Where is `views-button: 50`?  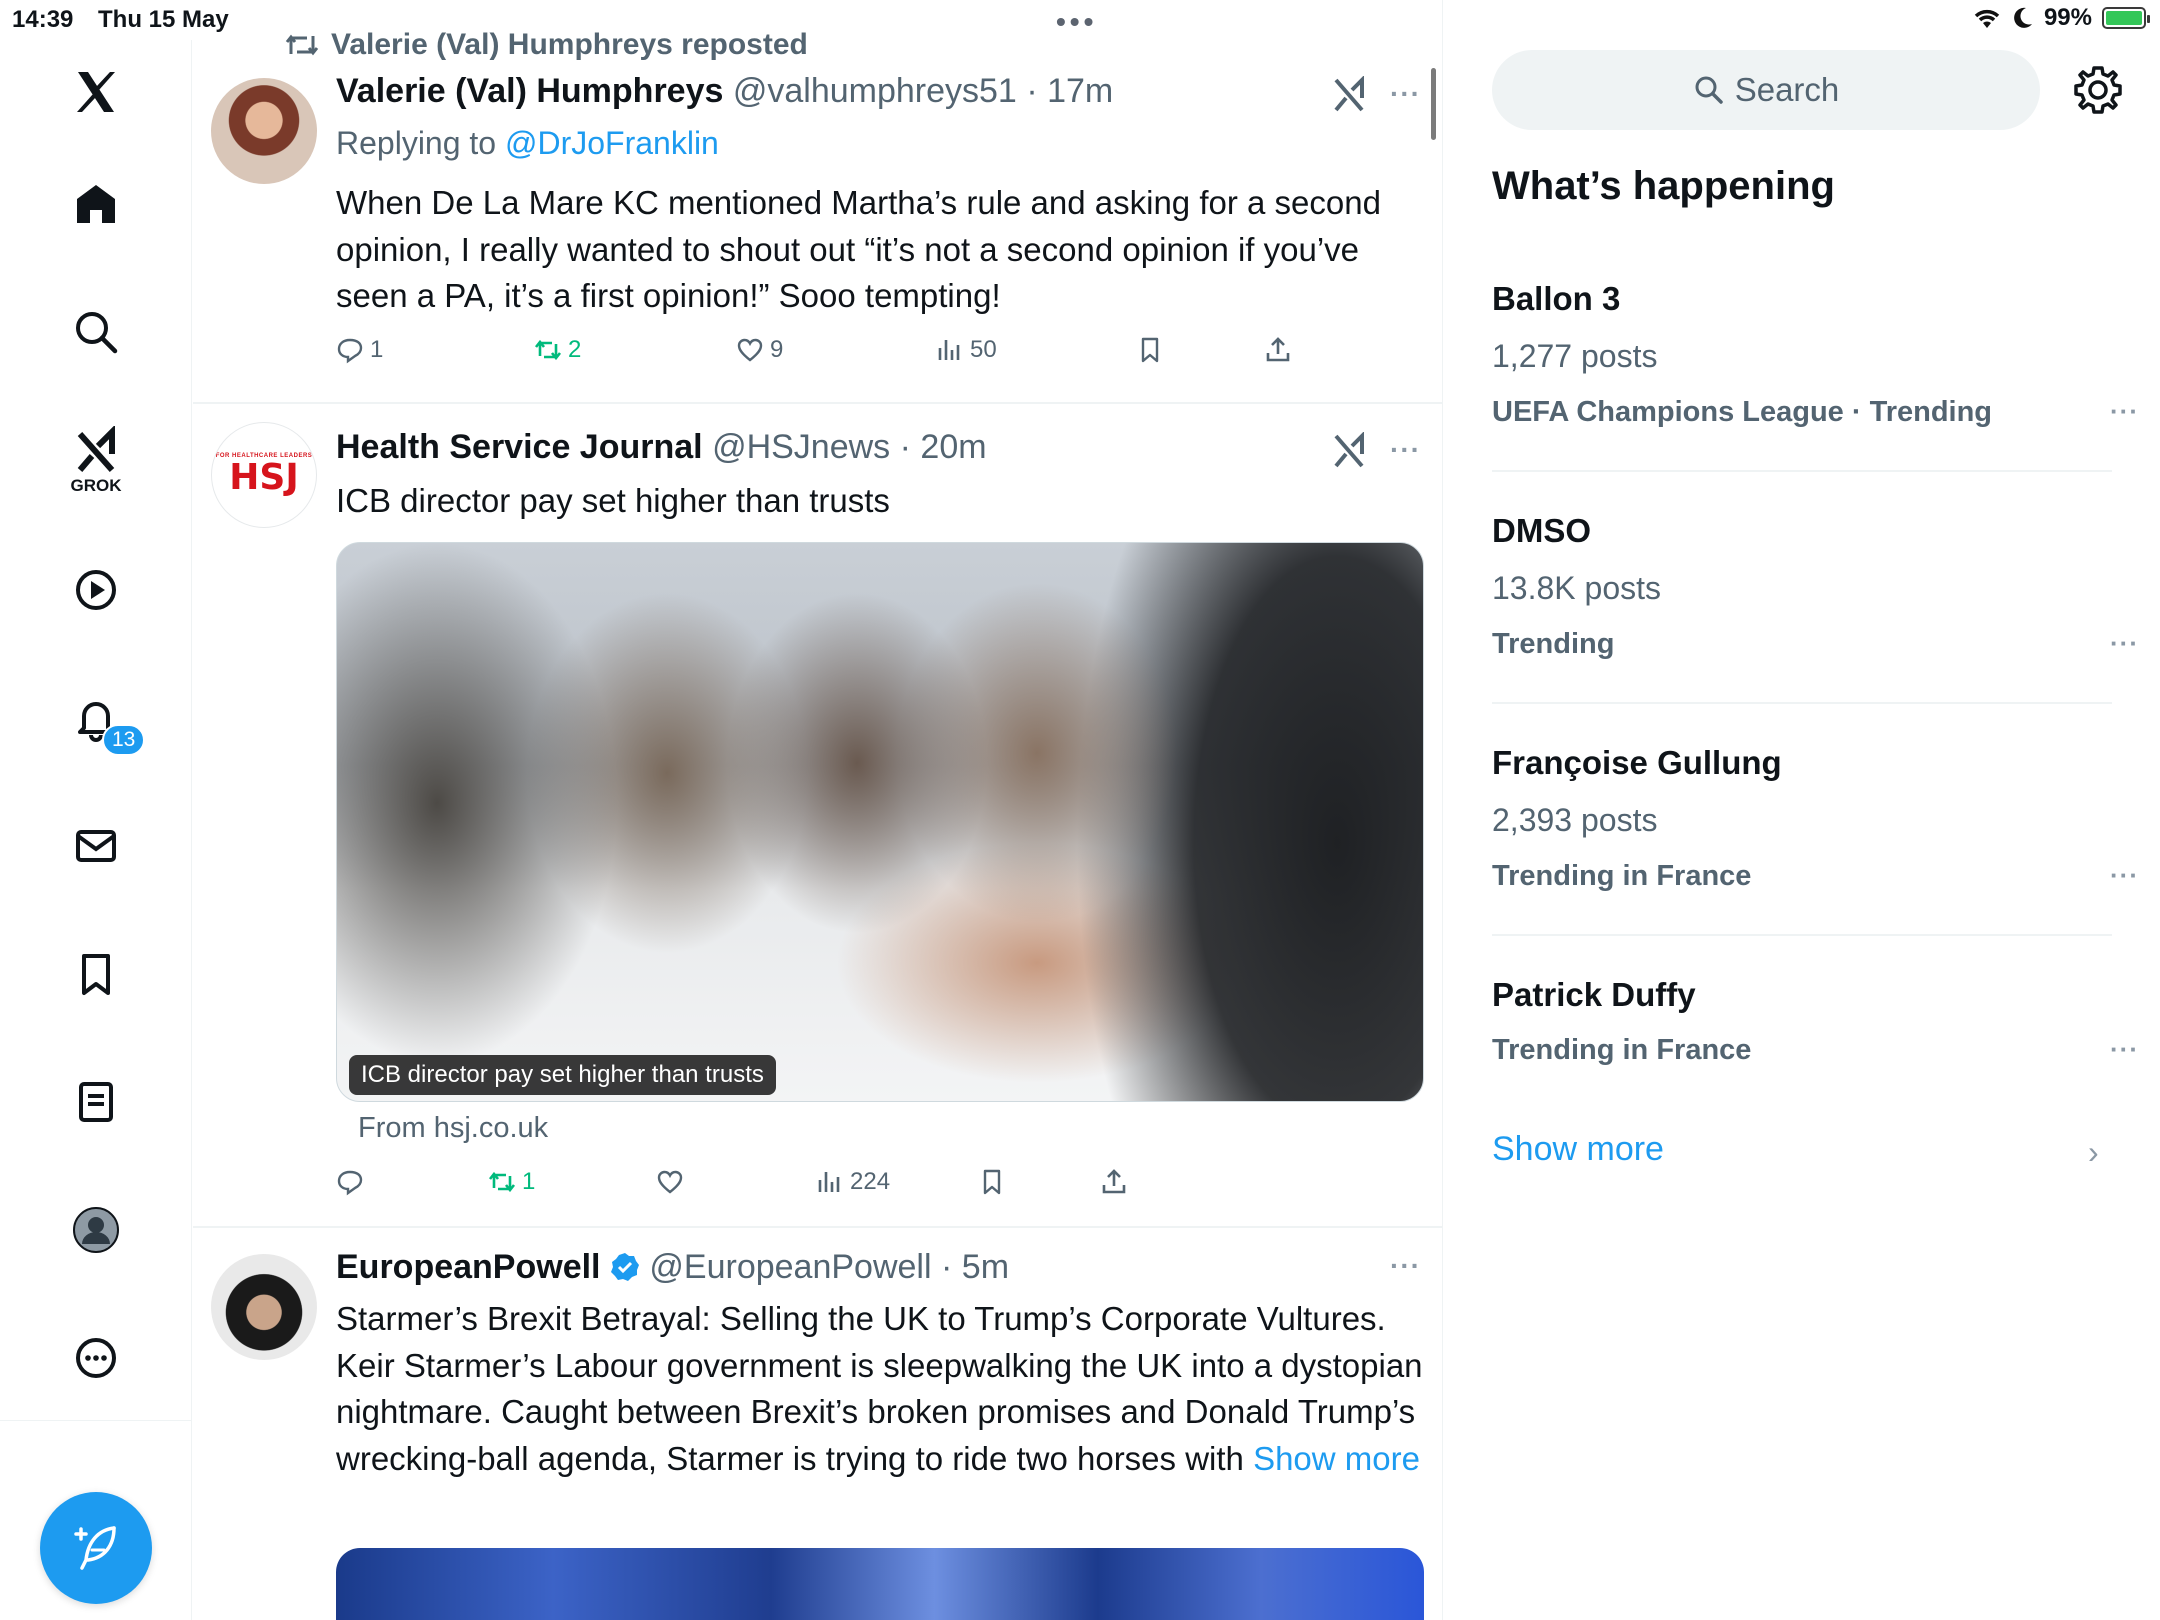
views-button: 50 is located at coordinates (966, 350).